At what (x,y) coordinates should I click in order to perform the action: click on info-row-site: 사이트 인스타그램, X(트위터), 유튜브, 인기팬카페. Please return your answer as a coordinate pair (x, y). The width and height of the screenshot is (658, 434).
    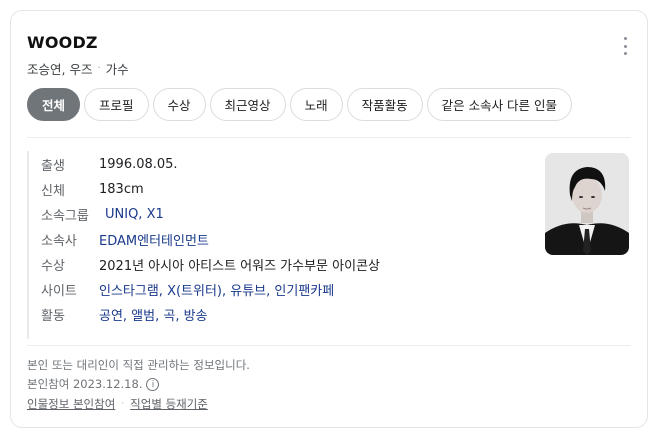
    Looking at the image, I should click on (187, 289).